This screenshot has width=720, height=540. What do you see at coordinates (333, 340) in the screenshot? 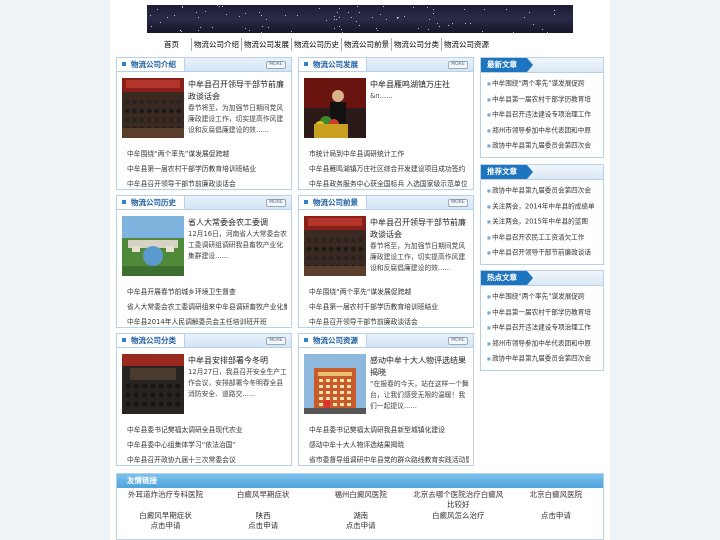
I see `section-title: 物流公司资源` at bounding box center [333, 340].